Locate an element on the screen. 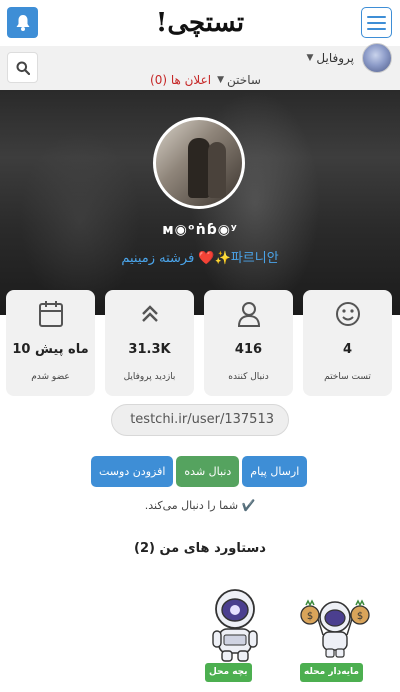  nav-profile-menu: پروفایل ▼ is located at coordinates (331, 58).